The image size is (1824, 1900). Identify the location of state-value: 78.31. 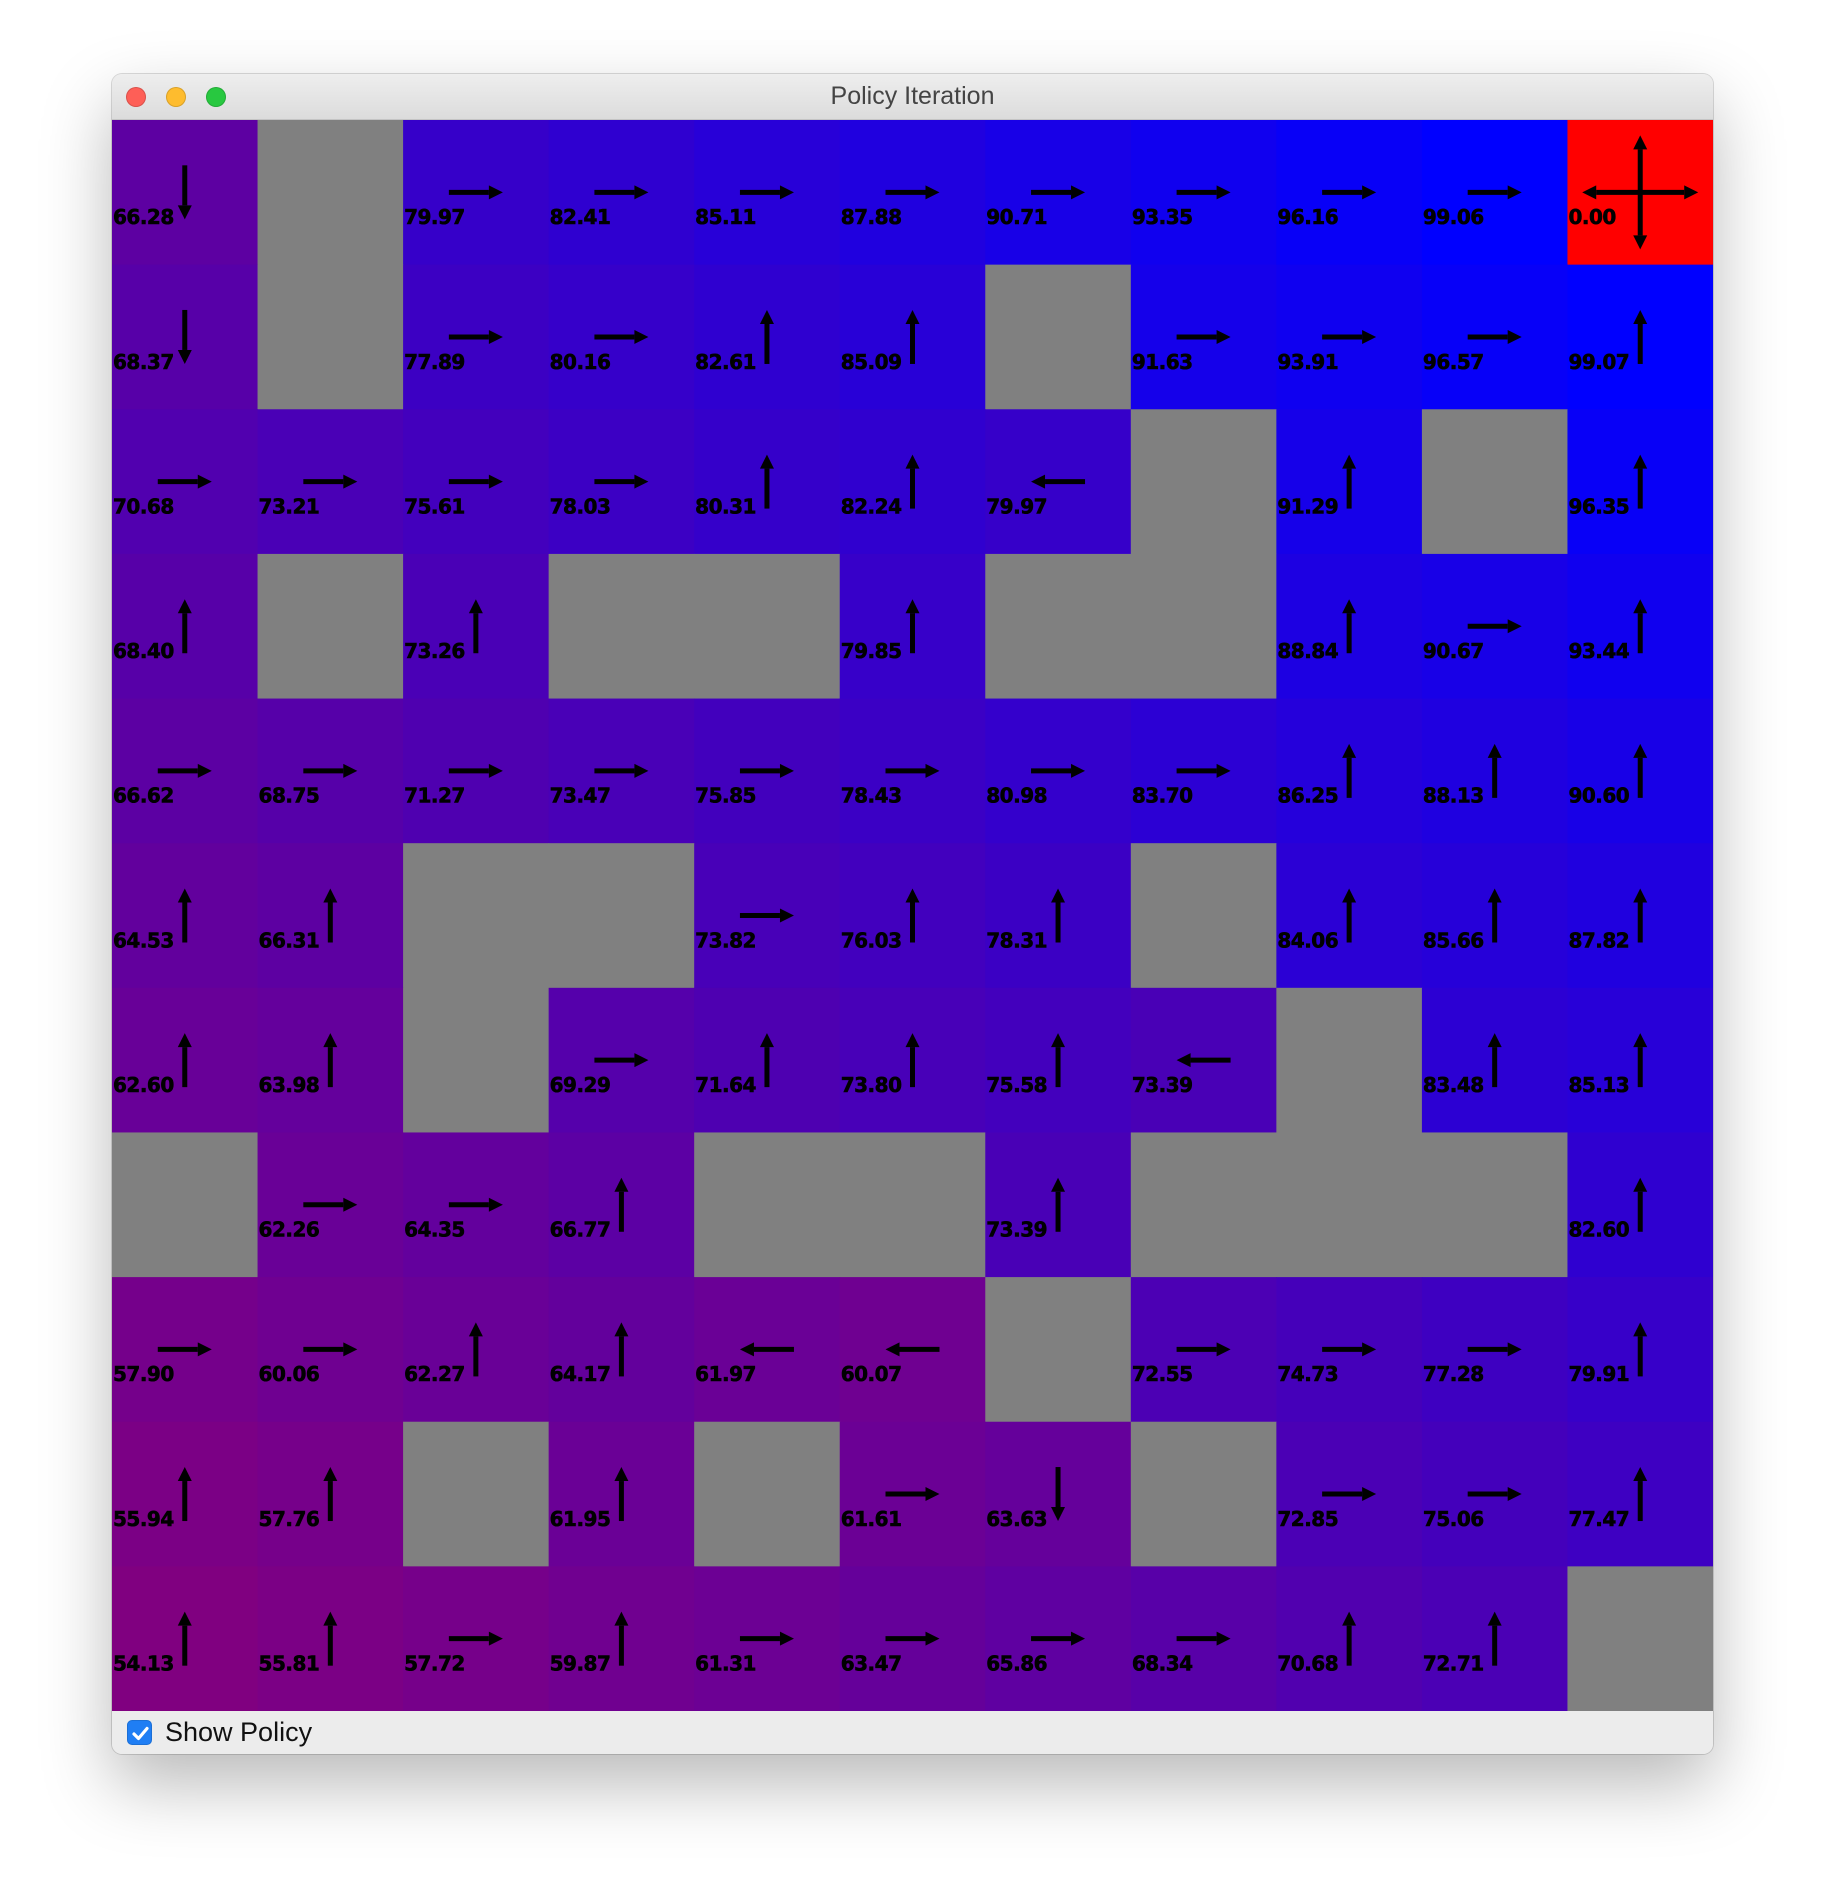
(1016, 940).